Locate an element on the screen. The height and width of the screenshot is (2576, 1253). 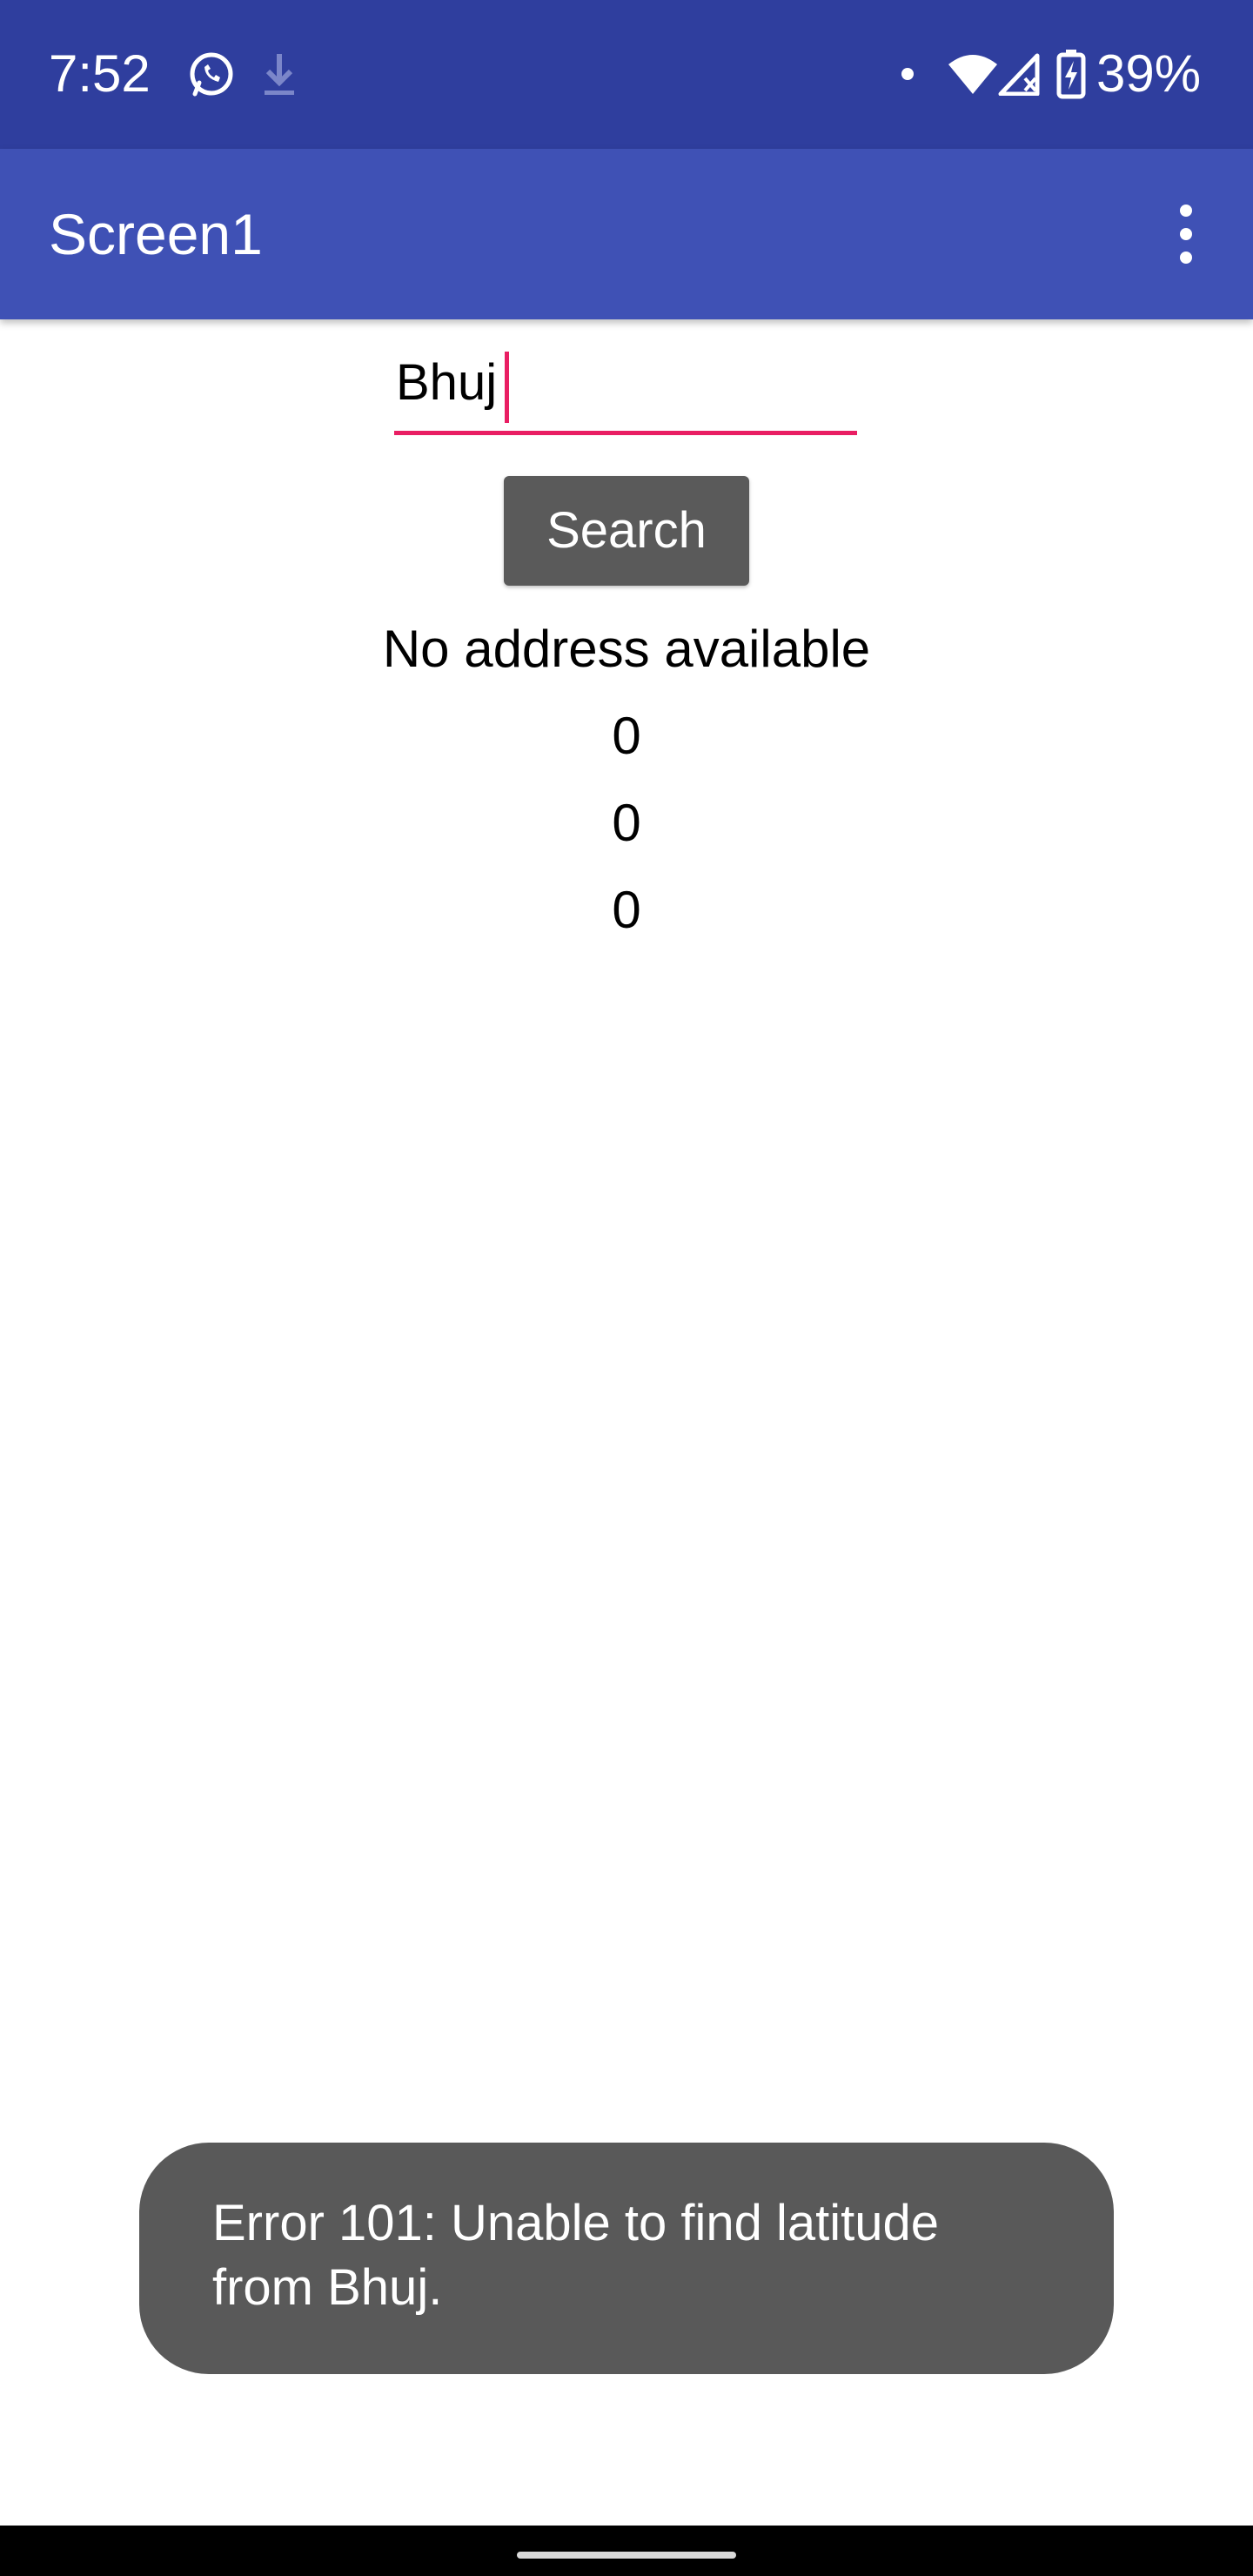
app-bar: Screen1 is located at coordinates (626, 234).